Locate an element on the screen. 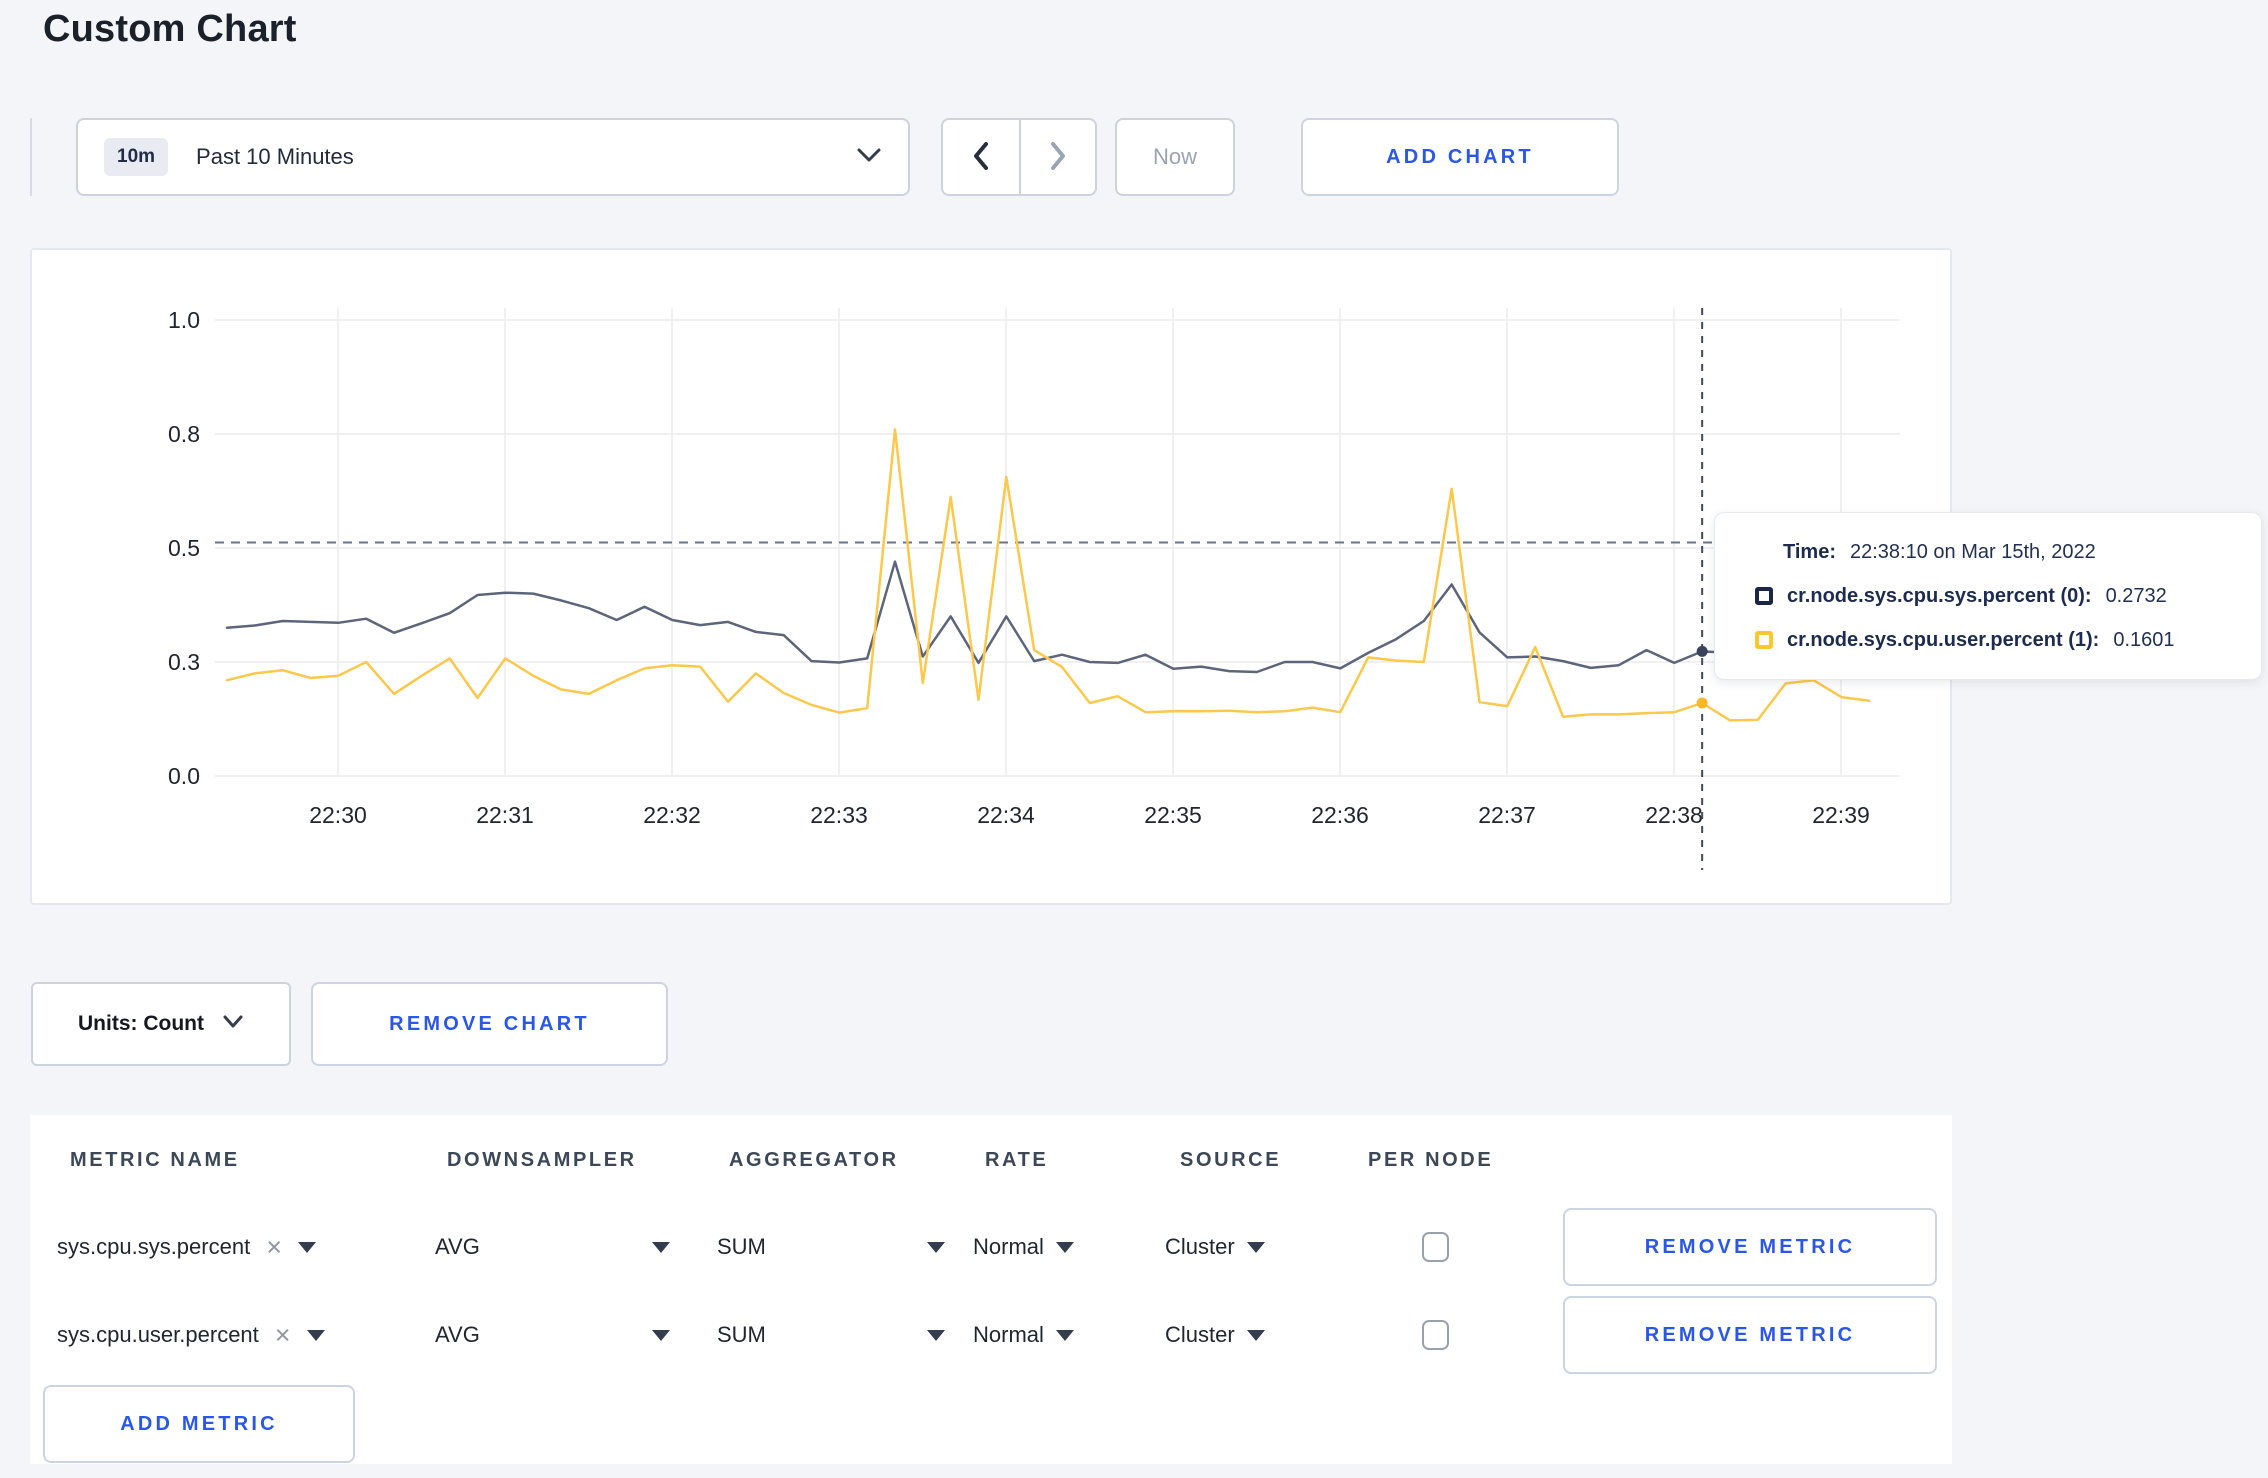  now-button: Now is located at coordinates (1175, 157).